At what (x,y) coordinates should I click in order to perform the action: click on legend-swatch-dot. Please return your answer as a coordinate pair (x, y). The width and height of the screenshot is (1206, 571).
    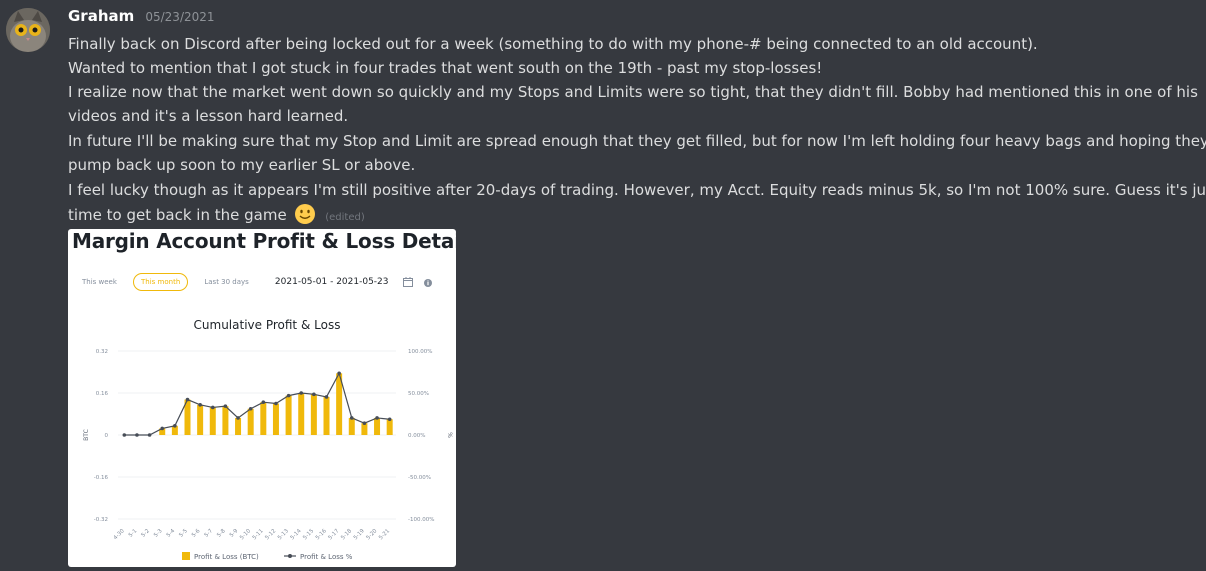
    Looking at the image, I should click on (290, 556).